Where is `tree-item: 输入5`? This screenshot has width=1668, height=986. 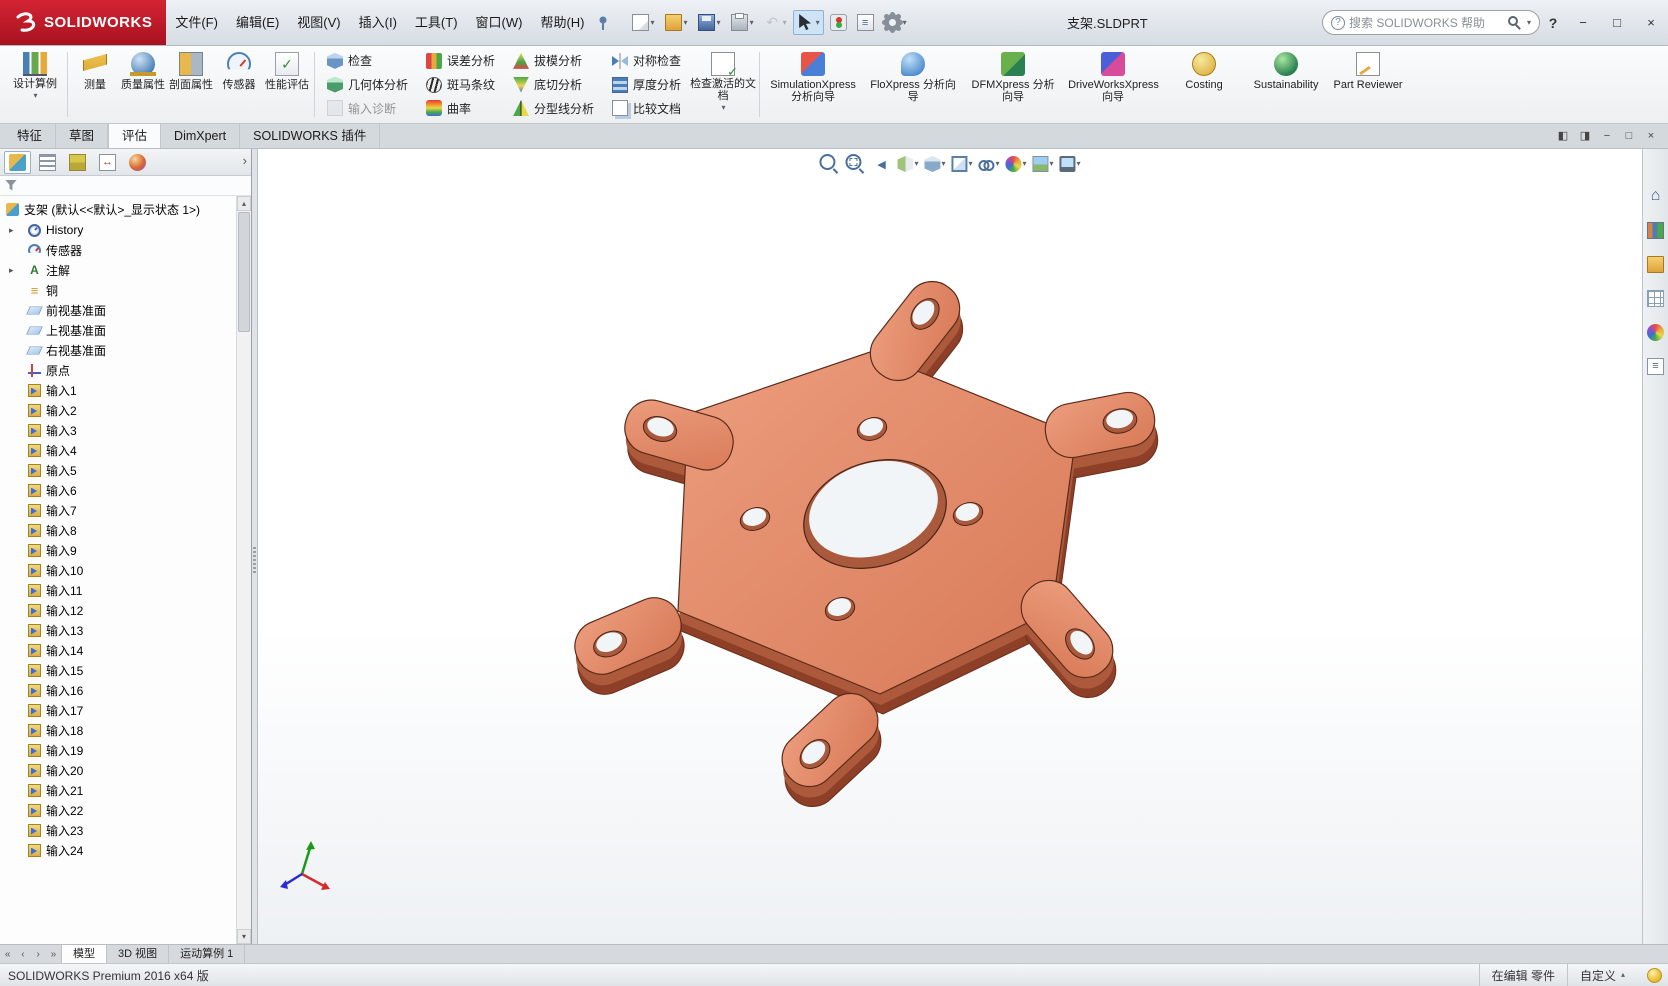 tree-item: 输入5 is located at coordinates (118, 470).